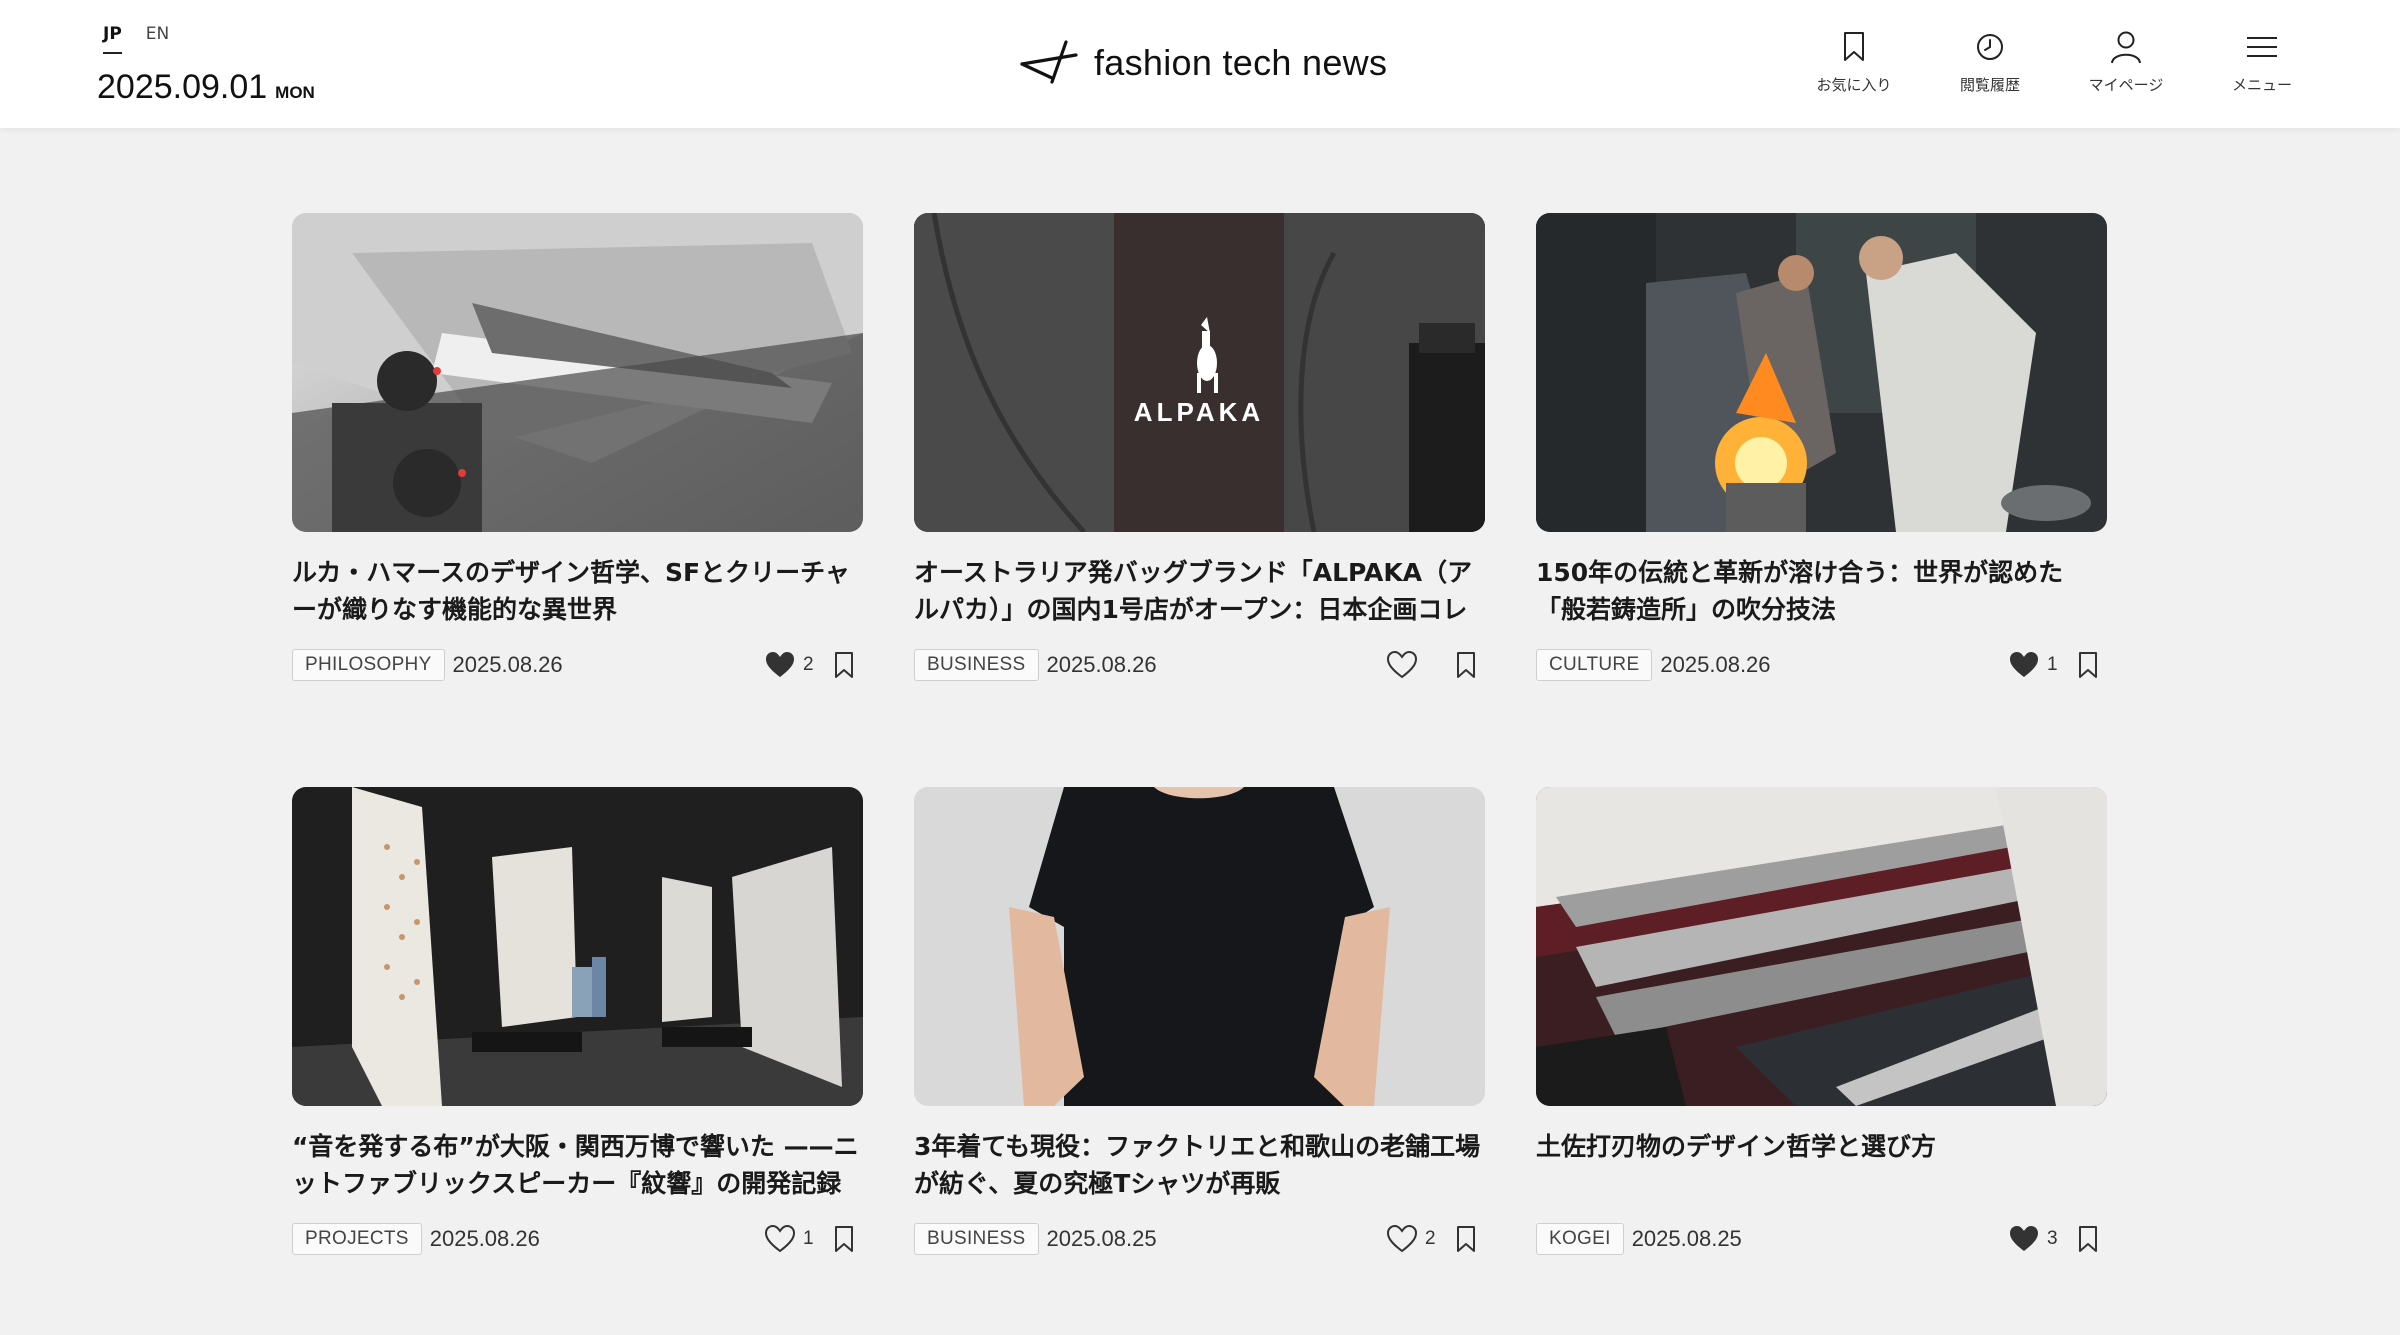 The height and width of the screenshot is (1335, 2400). What do you see at coordinates (295, 92) in the screenshot?
I see `weekday: MON` at bounding box center [295, 92].